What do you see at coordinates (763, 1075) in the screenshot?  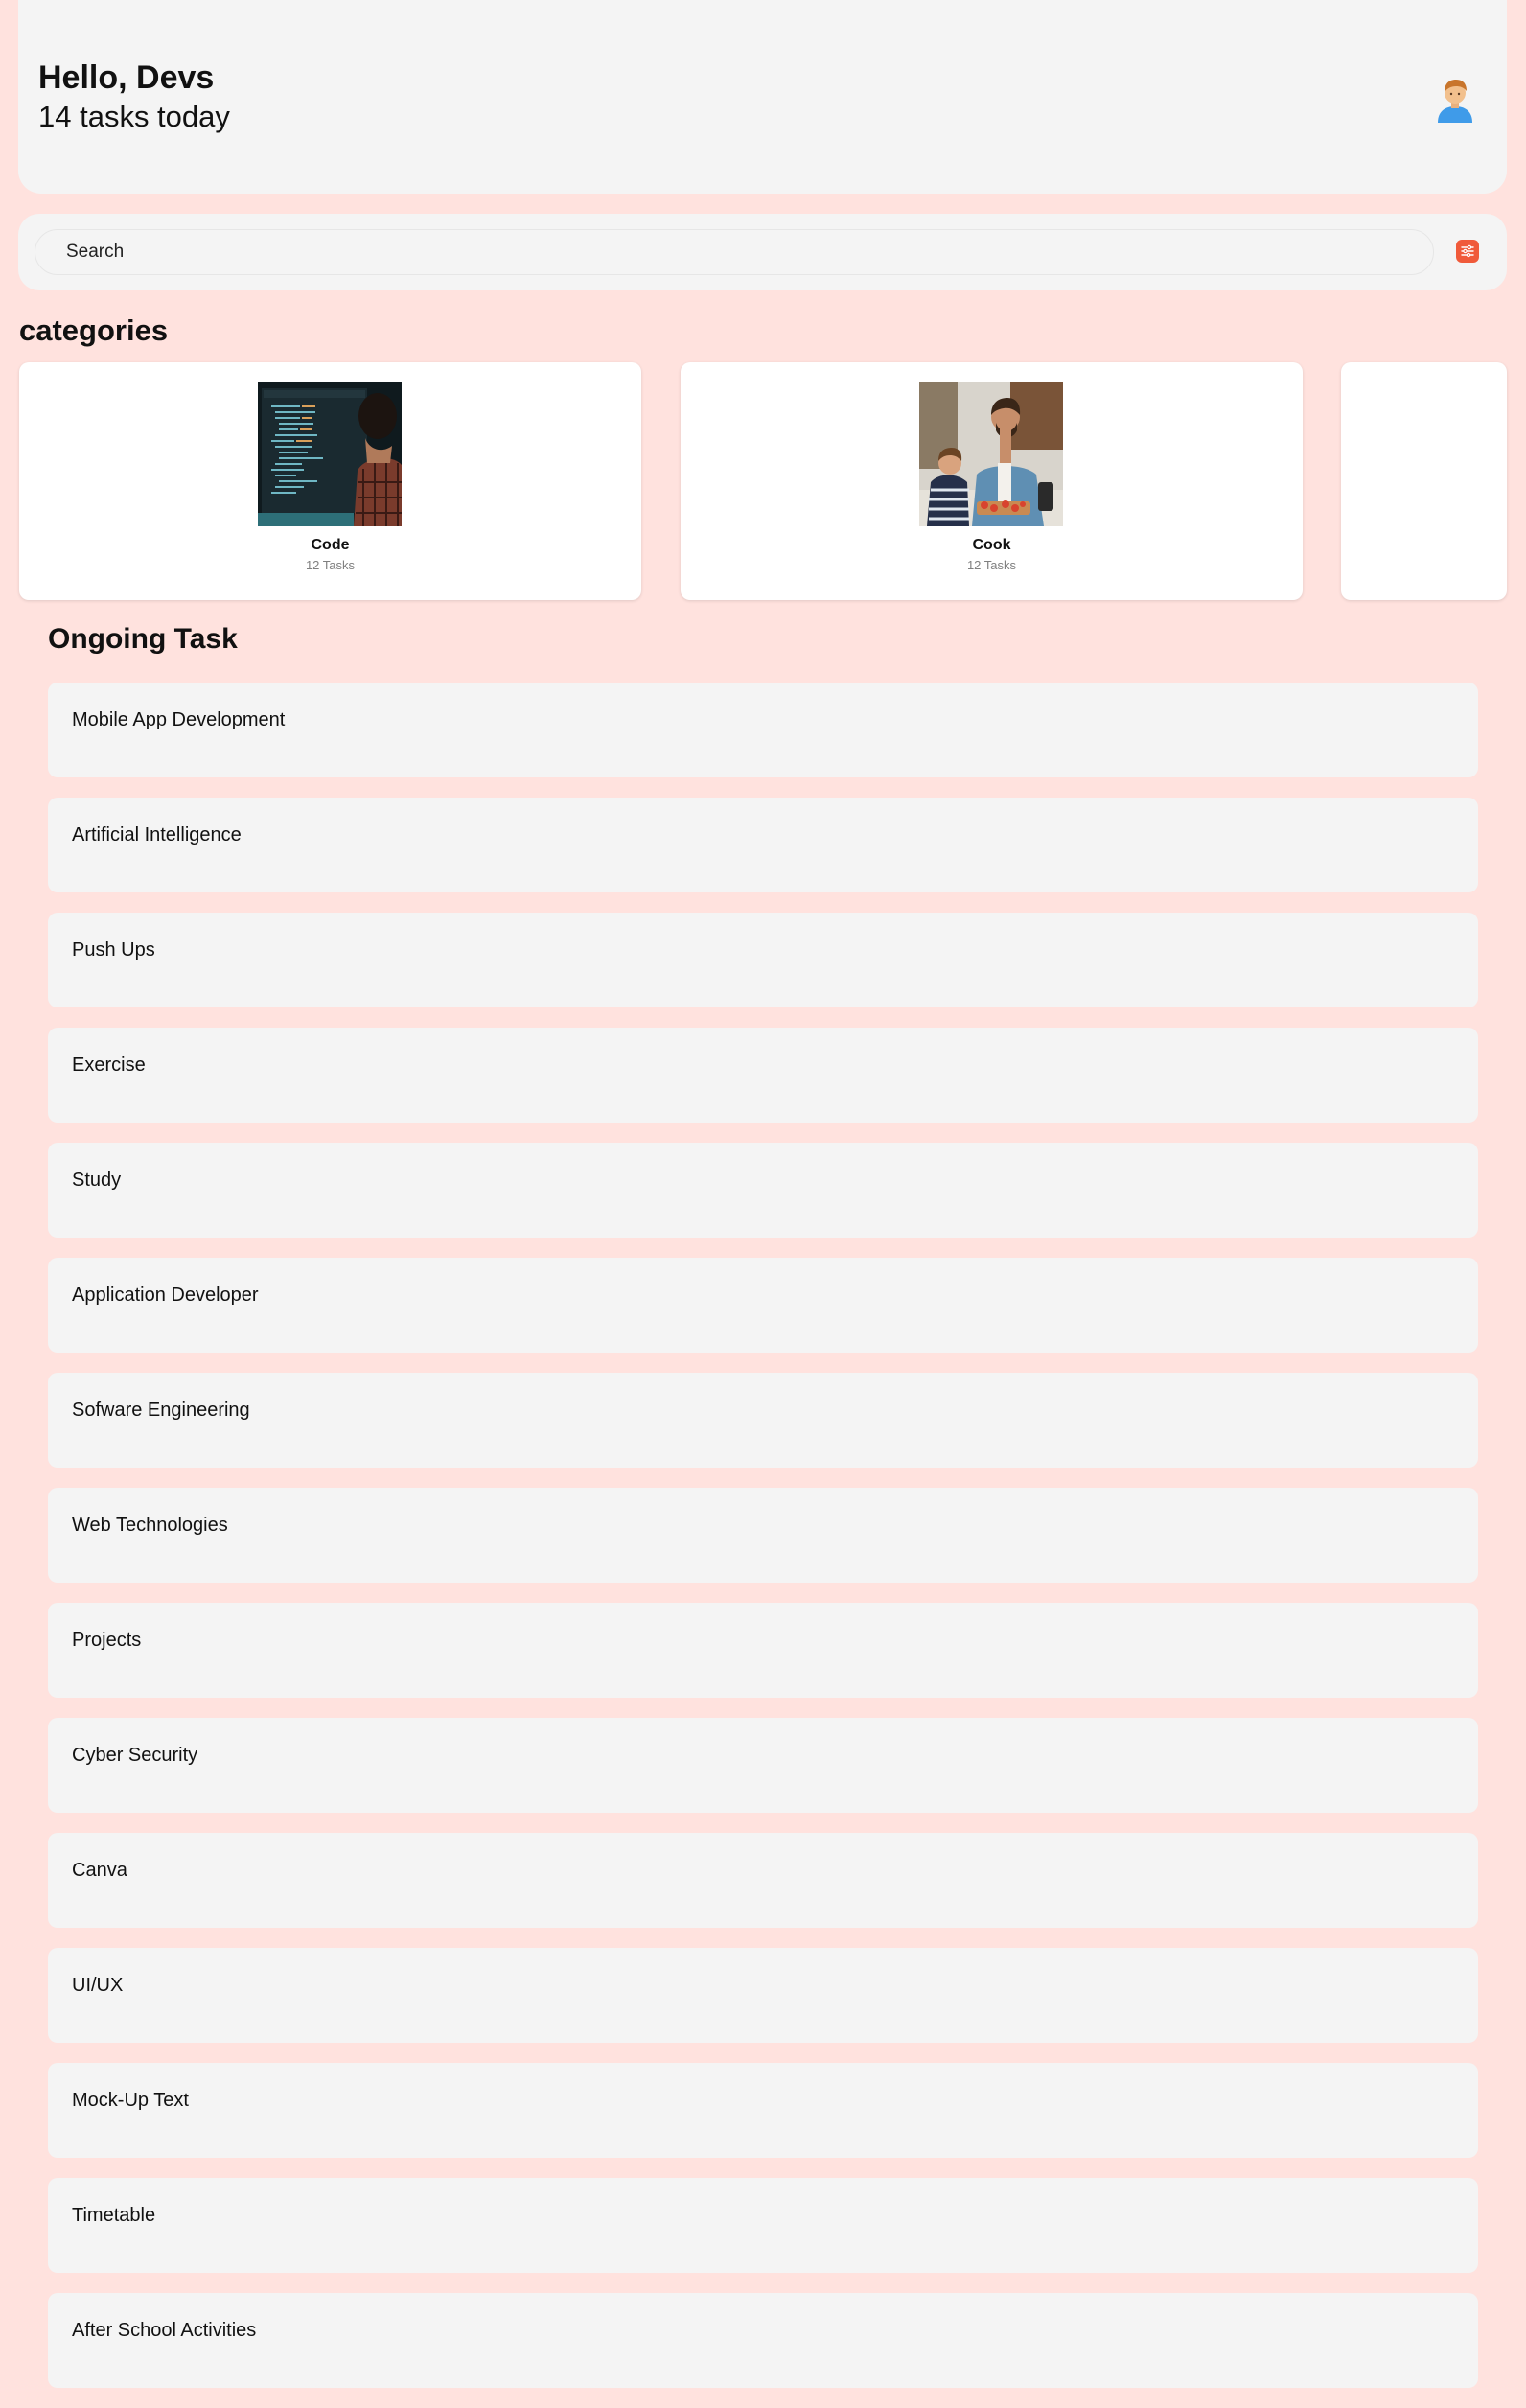 I see `task-item: Exercise` at bounding box center [763, 1075].